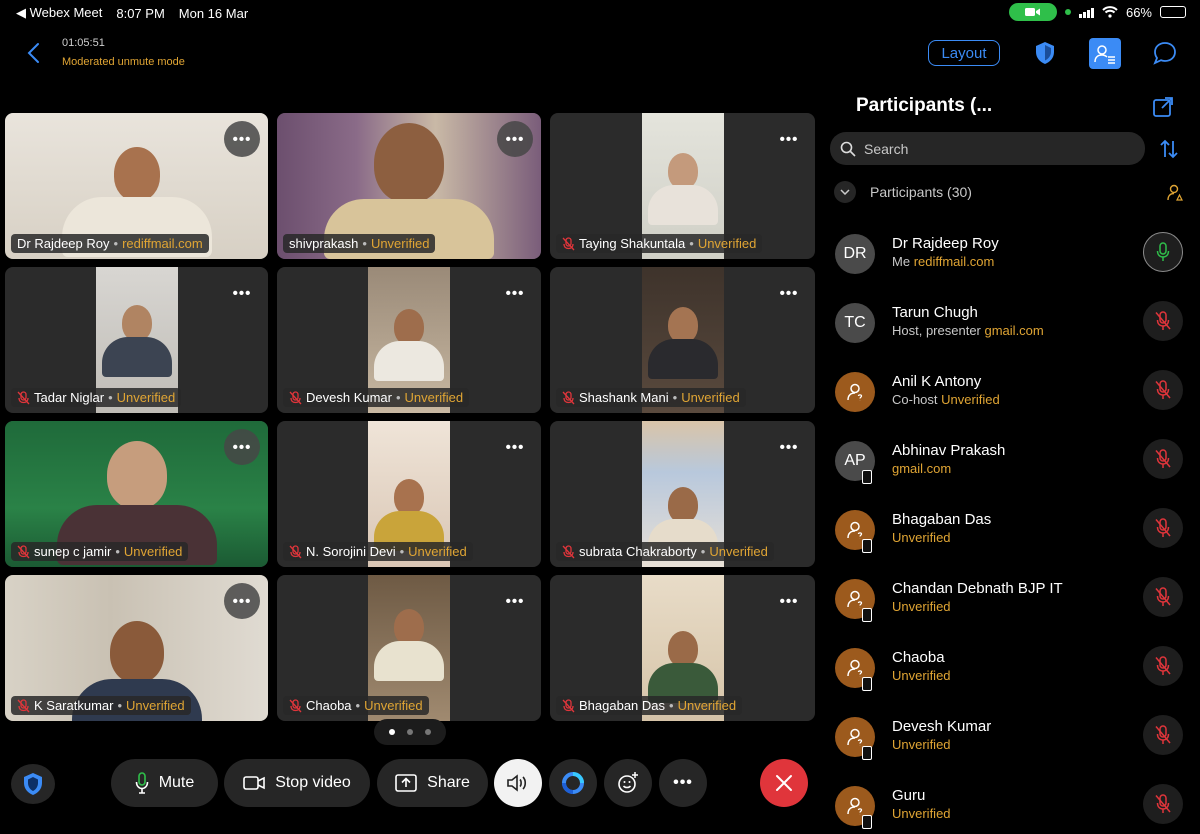  What do you see at coordinates (1017, 259) in the screenshot?
I see `participant-row: DR Dr Rajdeep Roy Me rediffmail.com` at bounding box center [1017, 259].